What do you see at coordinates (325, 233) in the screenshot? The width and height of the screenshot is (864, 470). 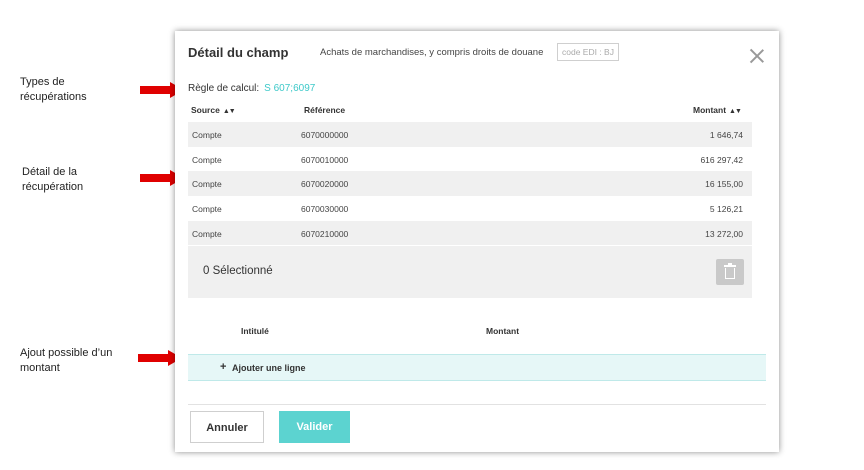 I see `cell-reference: 6070210000` at bounding box center [325, 233].